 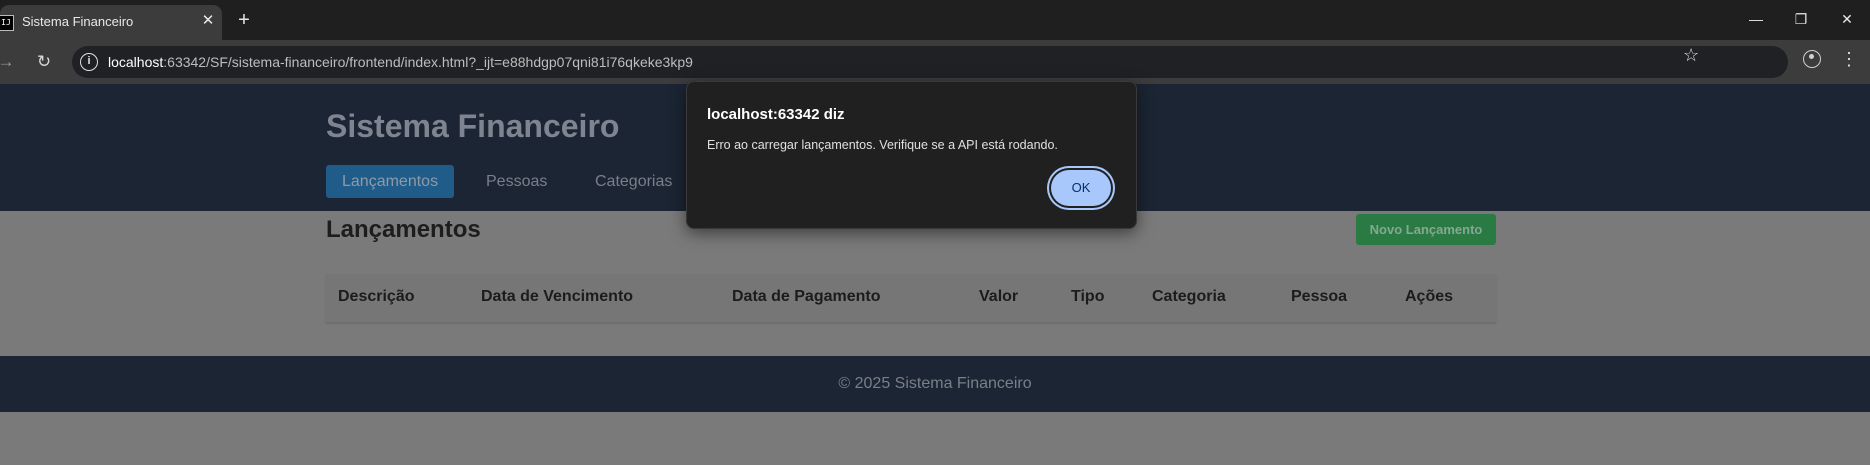 I want to click on reload-icon: ↻, so click(x=44, y=62).